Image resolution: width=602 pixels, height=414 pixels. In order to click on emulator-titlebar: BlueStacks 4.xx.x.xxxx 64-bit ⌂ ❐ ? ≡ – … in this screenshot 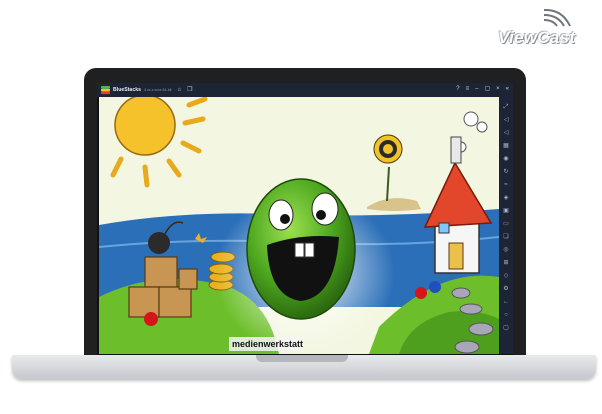, I will do `click(305, 90)`.